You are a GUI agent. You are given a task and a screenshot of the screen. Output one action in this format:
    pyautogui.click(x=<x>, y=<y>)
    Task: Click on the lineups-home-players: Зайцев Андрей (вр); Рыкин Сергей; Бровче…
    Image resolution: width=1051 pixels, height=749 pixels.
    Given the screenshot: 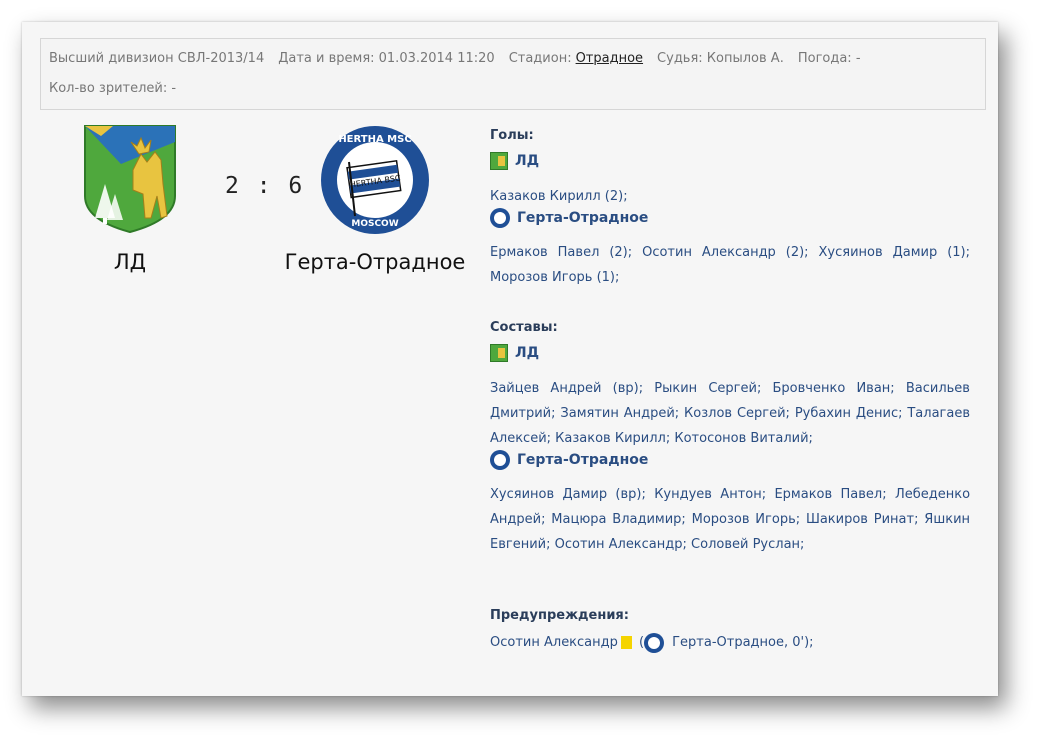 What is the action you would take?
    pyautogui.click(x=730, y=413)
    